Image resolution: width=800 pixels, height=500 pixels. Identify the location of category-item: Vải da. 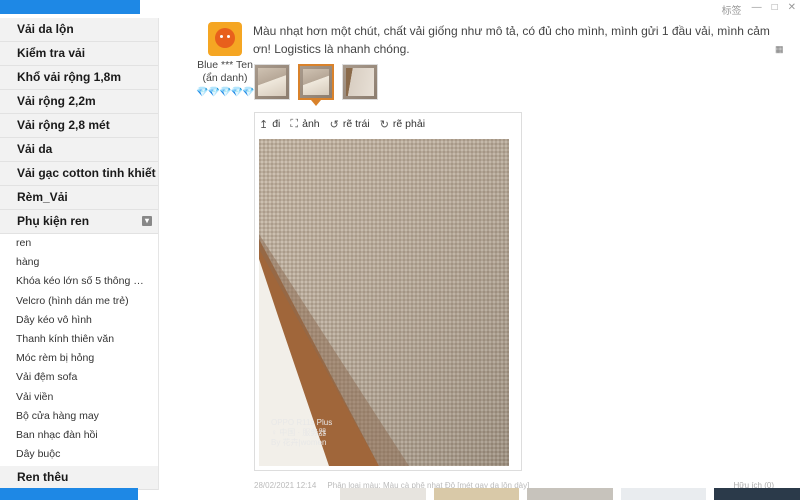
(79, 150).